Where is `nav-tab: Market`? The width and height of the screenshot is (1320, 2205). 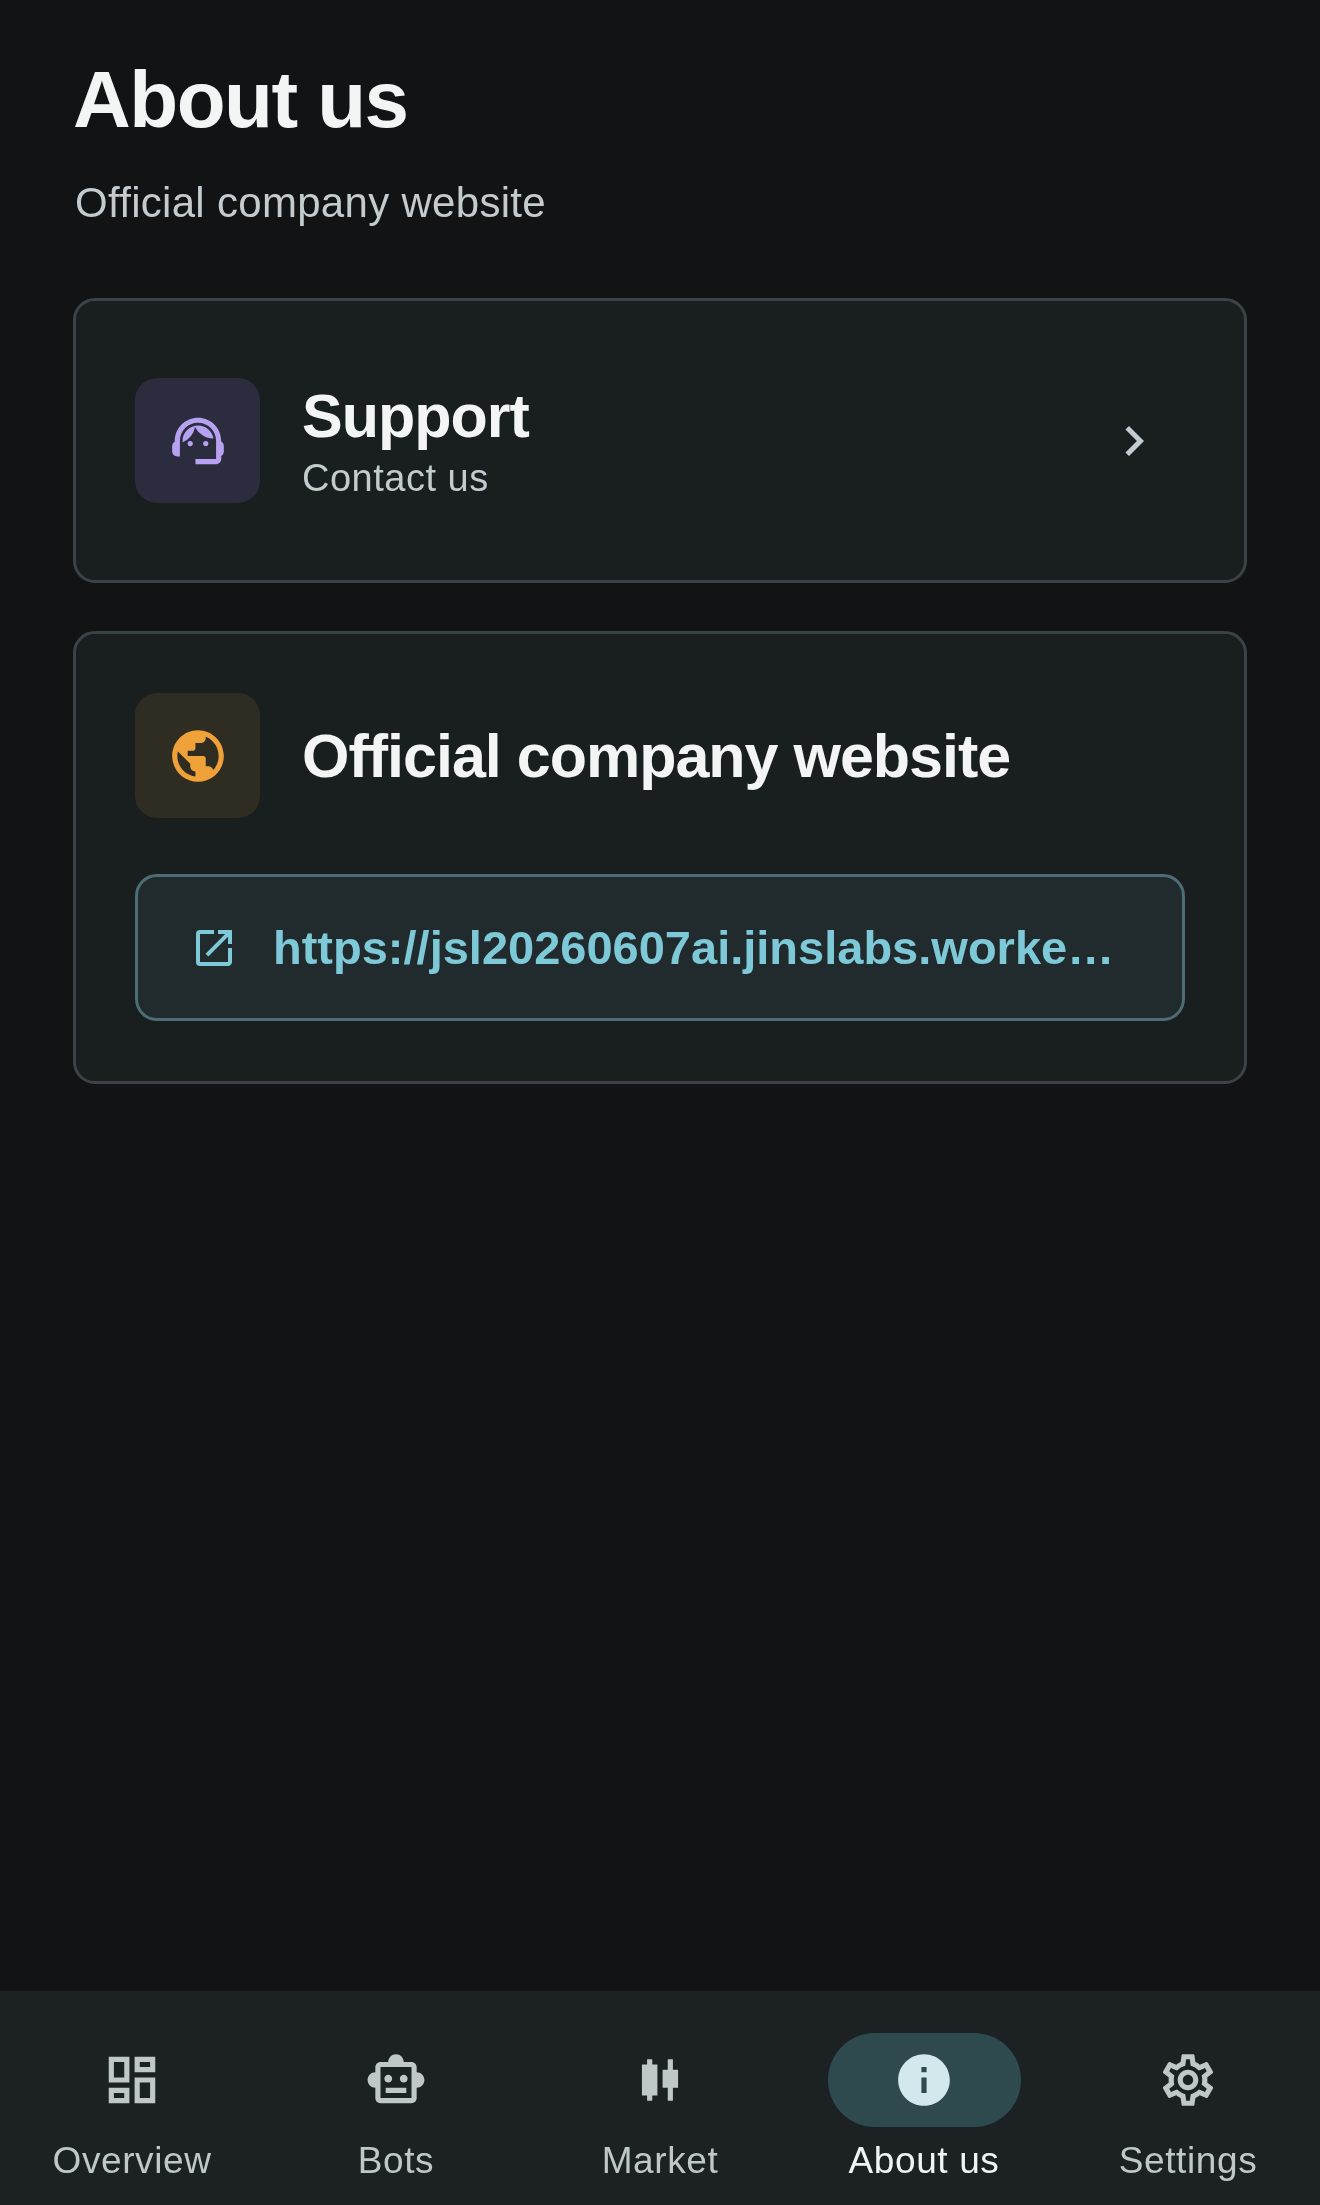 nav-tab: Market is located at coordinates (660, 2119).